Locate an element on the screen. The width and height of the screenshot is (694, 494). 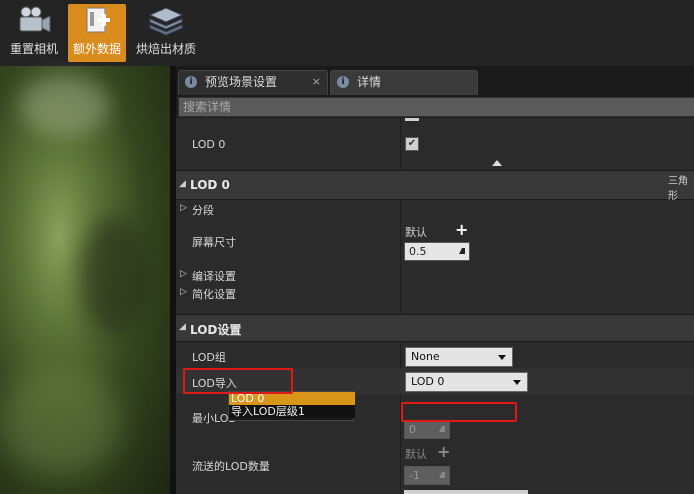
lod-import-options-popup: LOD 0 导入LOD层级1 is located at coordinates (291, 406).